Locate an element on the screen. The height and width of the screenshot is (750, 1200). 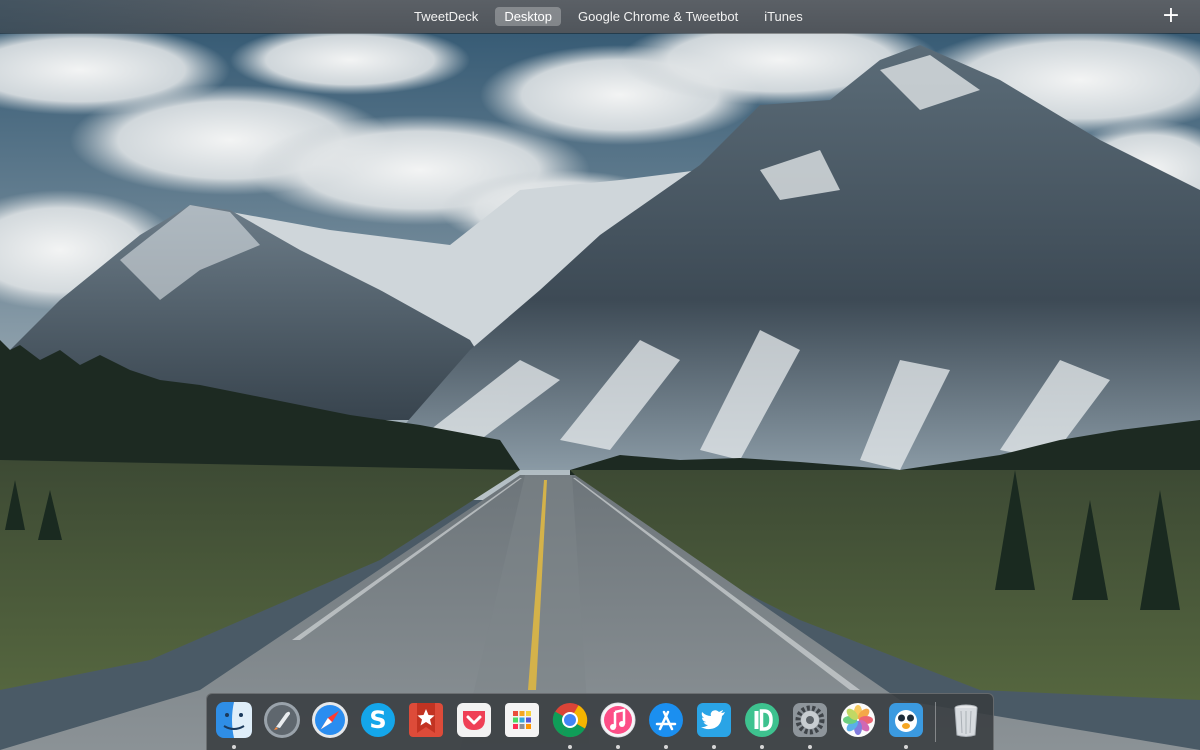
fantastical-icon is located at coordinates (522, 720).